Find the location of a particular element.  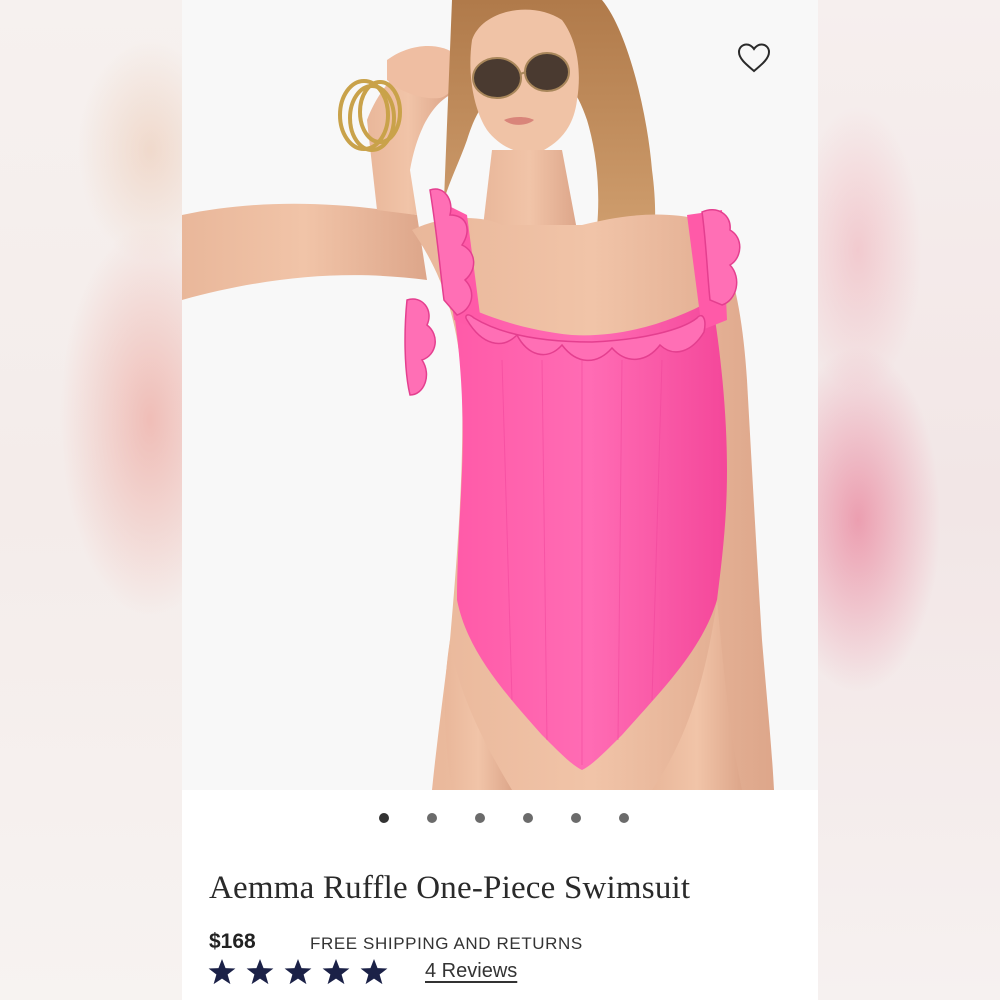

rating-stars is located at coordinates (298, 972).